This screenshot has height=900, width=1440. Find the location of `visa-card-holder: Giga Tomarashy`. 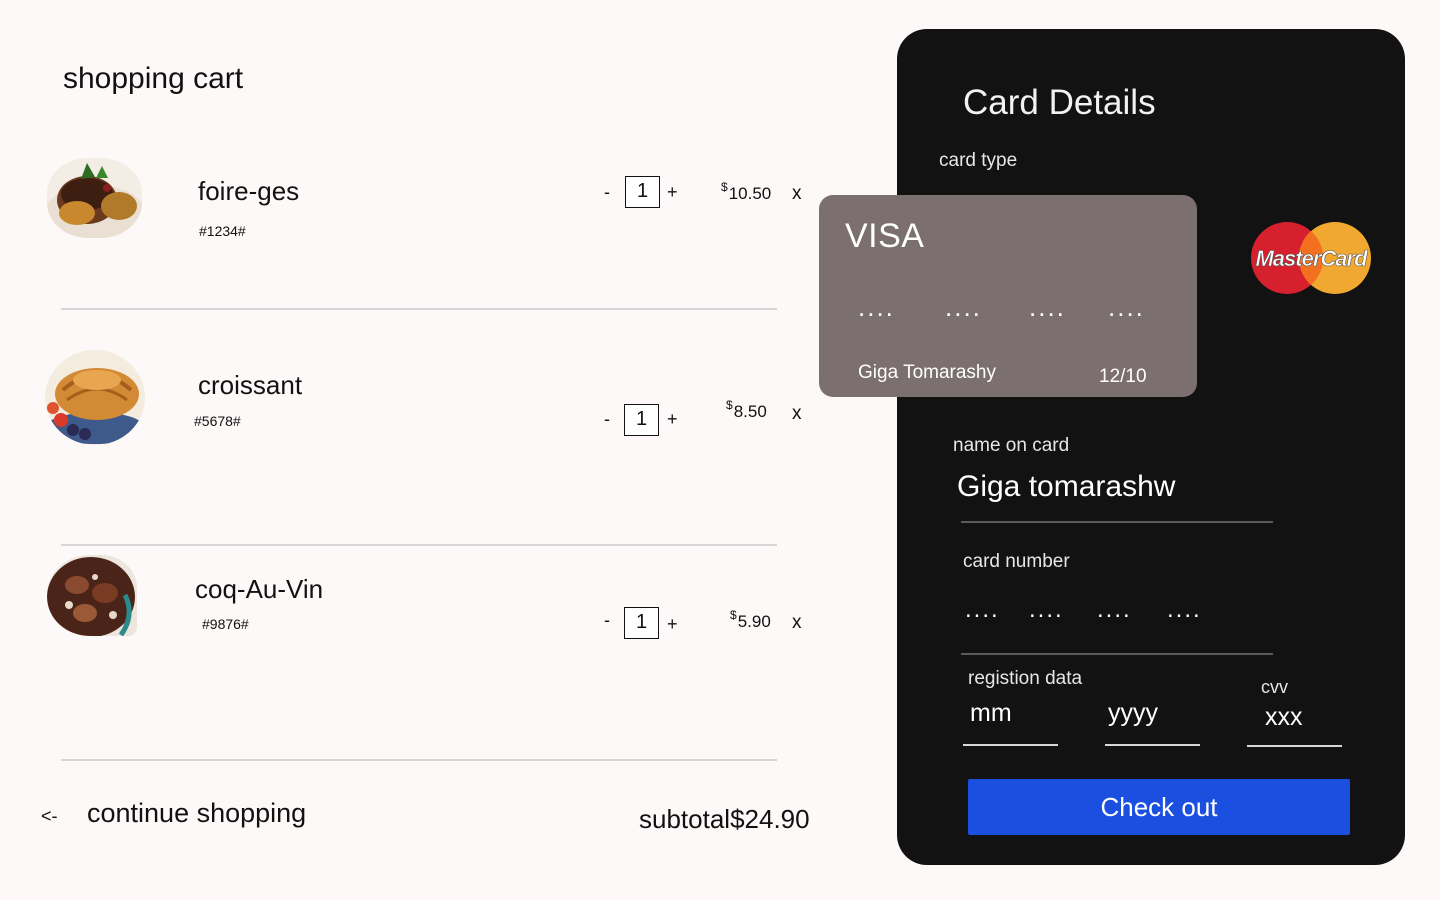

visa-card-holder: Giga Tomarashy is located at coordinates (927, 372).